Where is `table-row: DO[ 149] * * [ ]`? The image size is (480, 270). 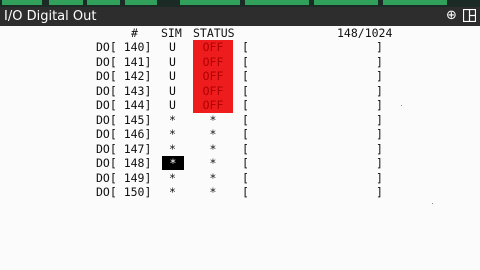
table-row: DO[ 149] * * [ ] is located at coordinates (240, 178).